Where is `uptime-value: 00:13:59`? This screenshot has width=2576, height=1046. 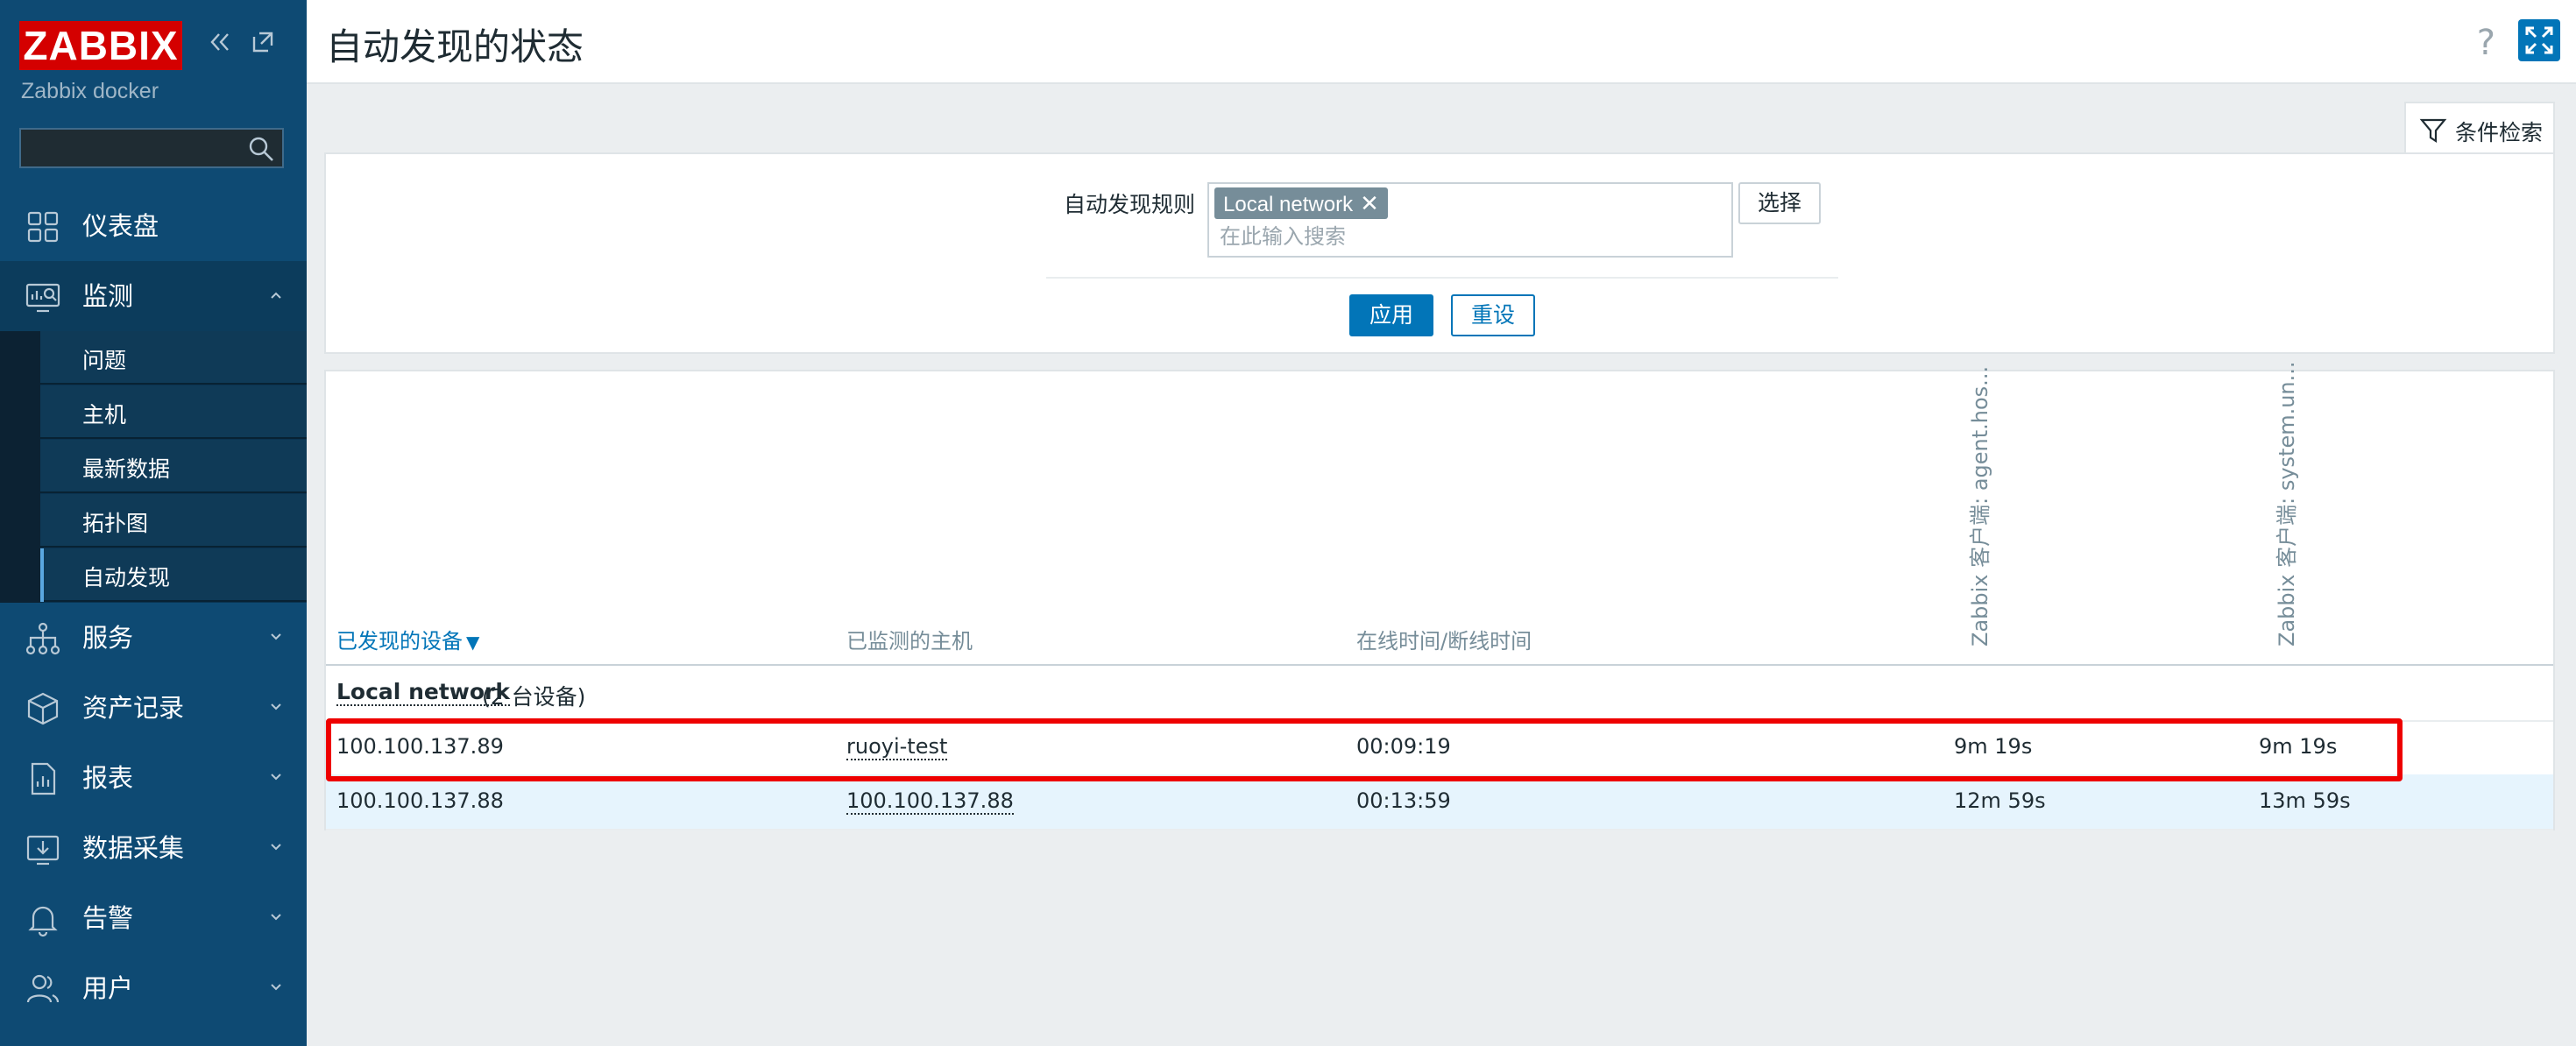 uptime-value: 00:13:59 is located at coordinates (1403, 801).